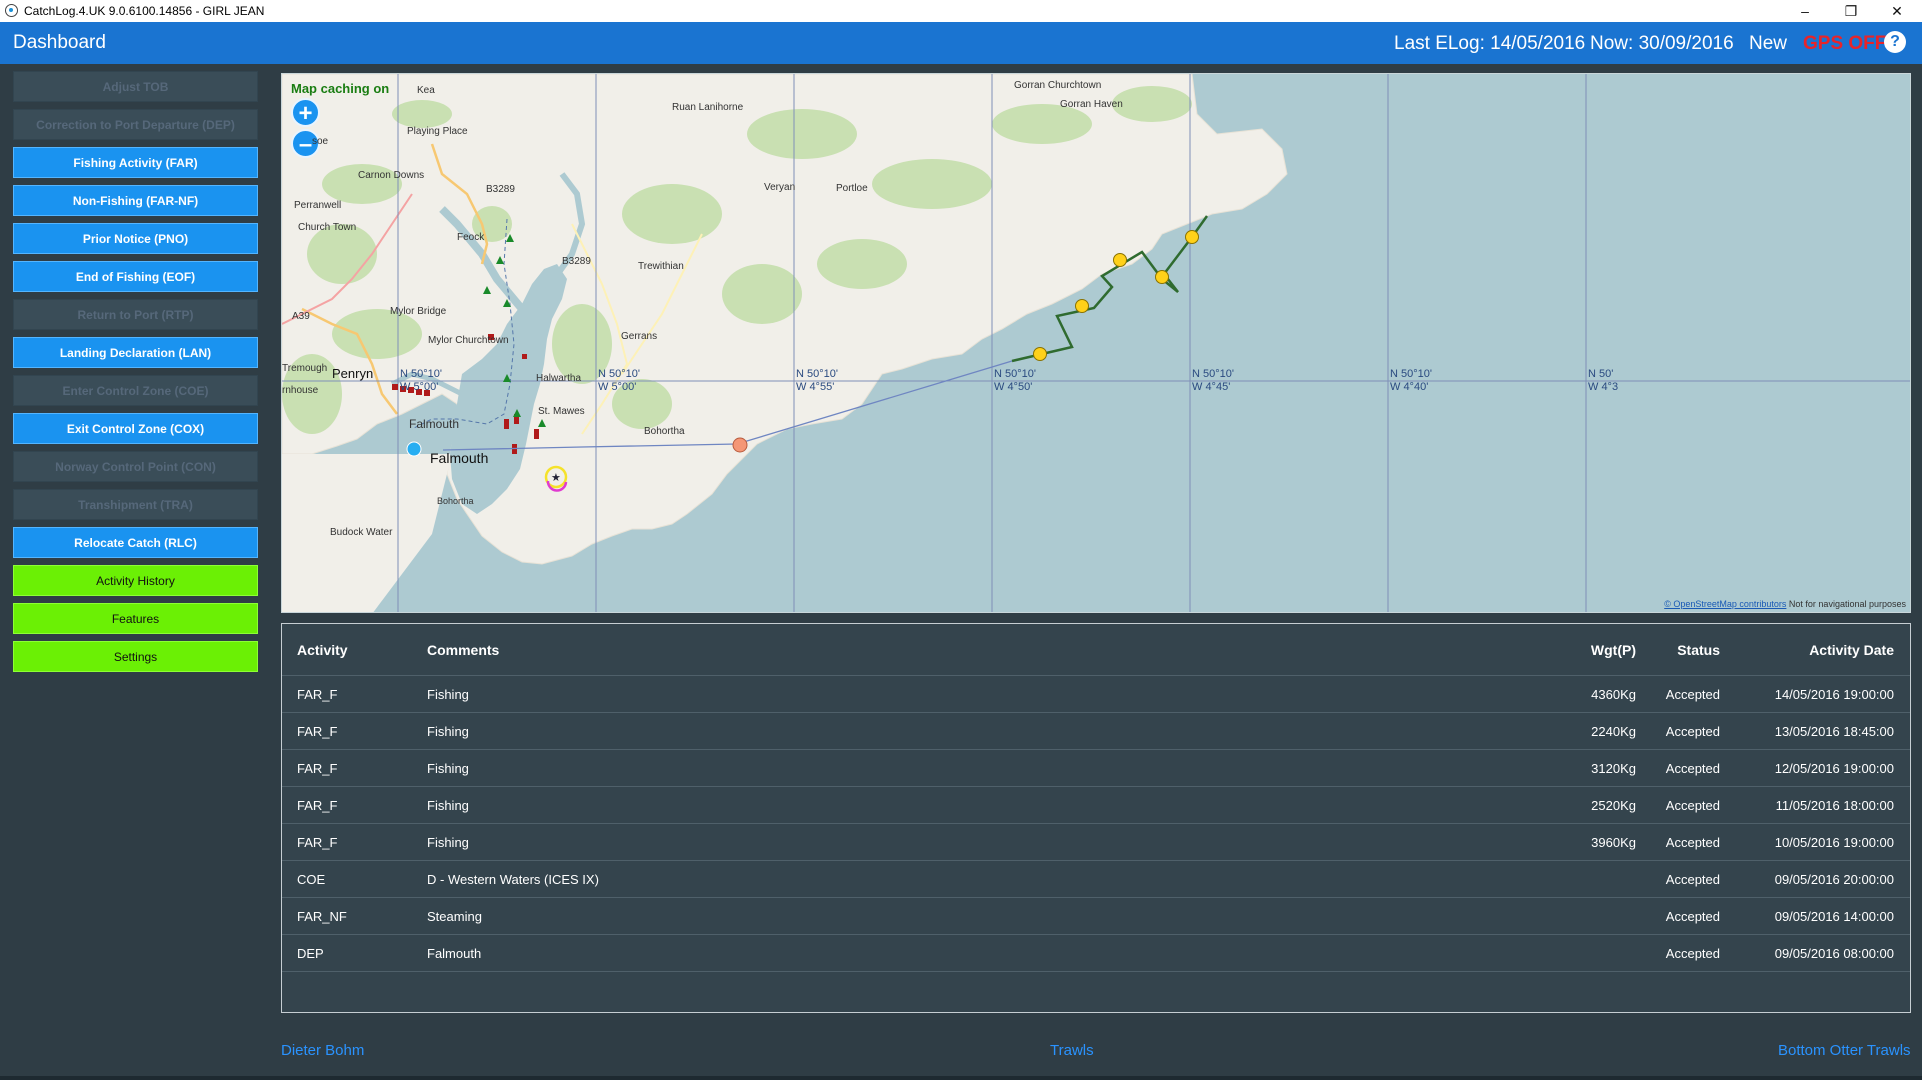  I want to click on cell-date: 14/05/2016 19:00:00, so click(1834, 694).